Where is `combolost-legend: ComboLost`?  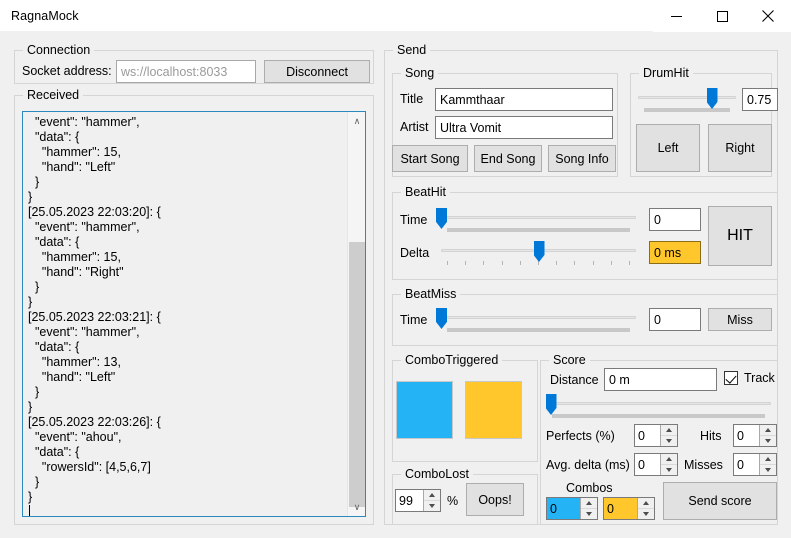
combolost-legend: ComboLost is located at coordinates (437, 474).